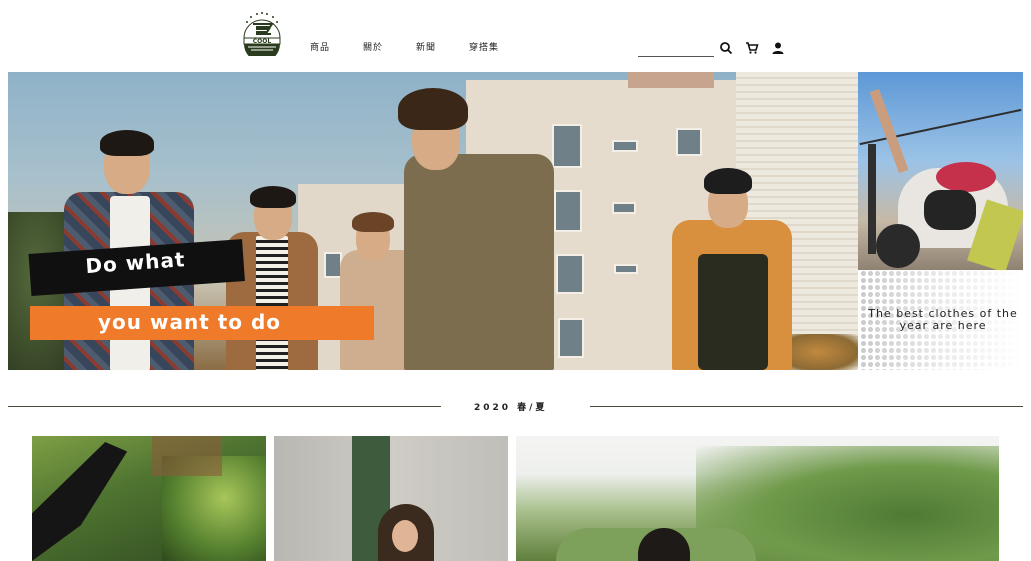  I want to click on nav-item-about: 關於, so click(373, 46).